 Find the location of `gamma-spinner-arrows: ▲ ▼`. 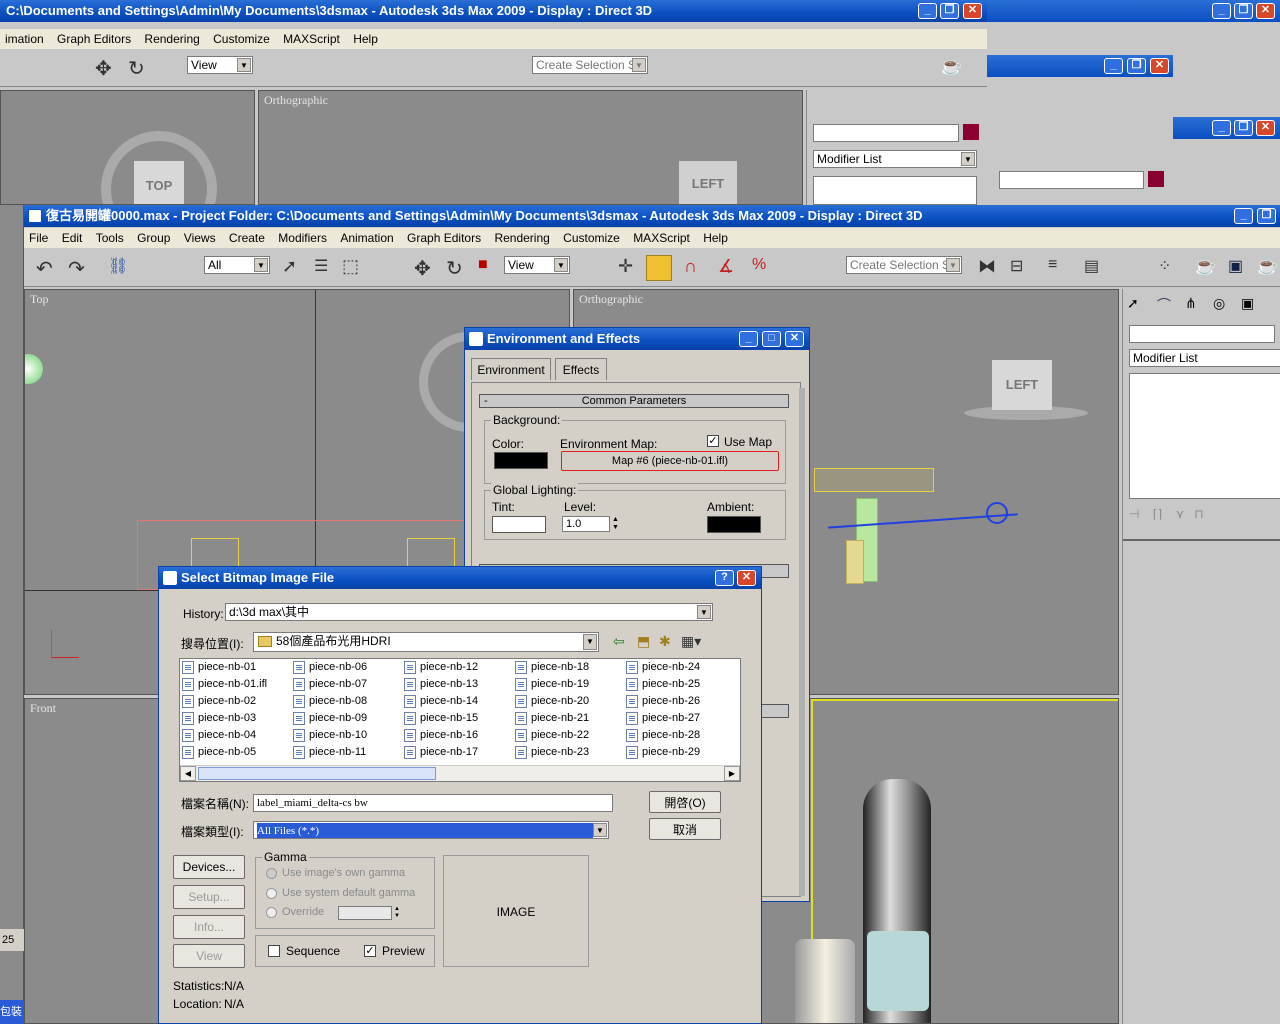

gamma-spinner-arrows: ▲ ▼ is located at coordinates (398, 913).